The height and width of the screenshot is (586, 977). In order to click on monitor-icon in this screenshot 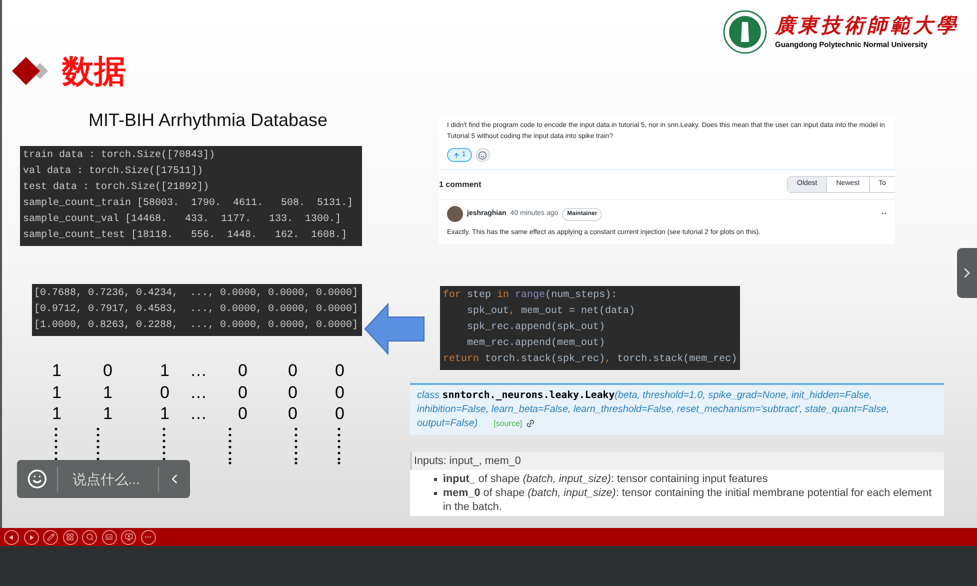, I will do `click(128, 537)`.